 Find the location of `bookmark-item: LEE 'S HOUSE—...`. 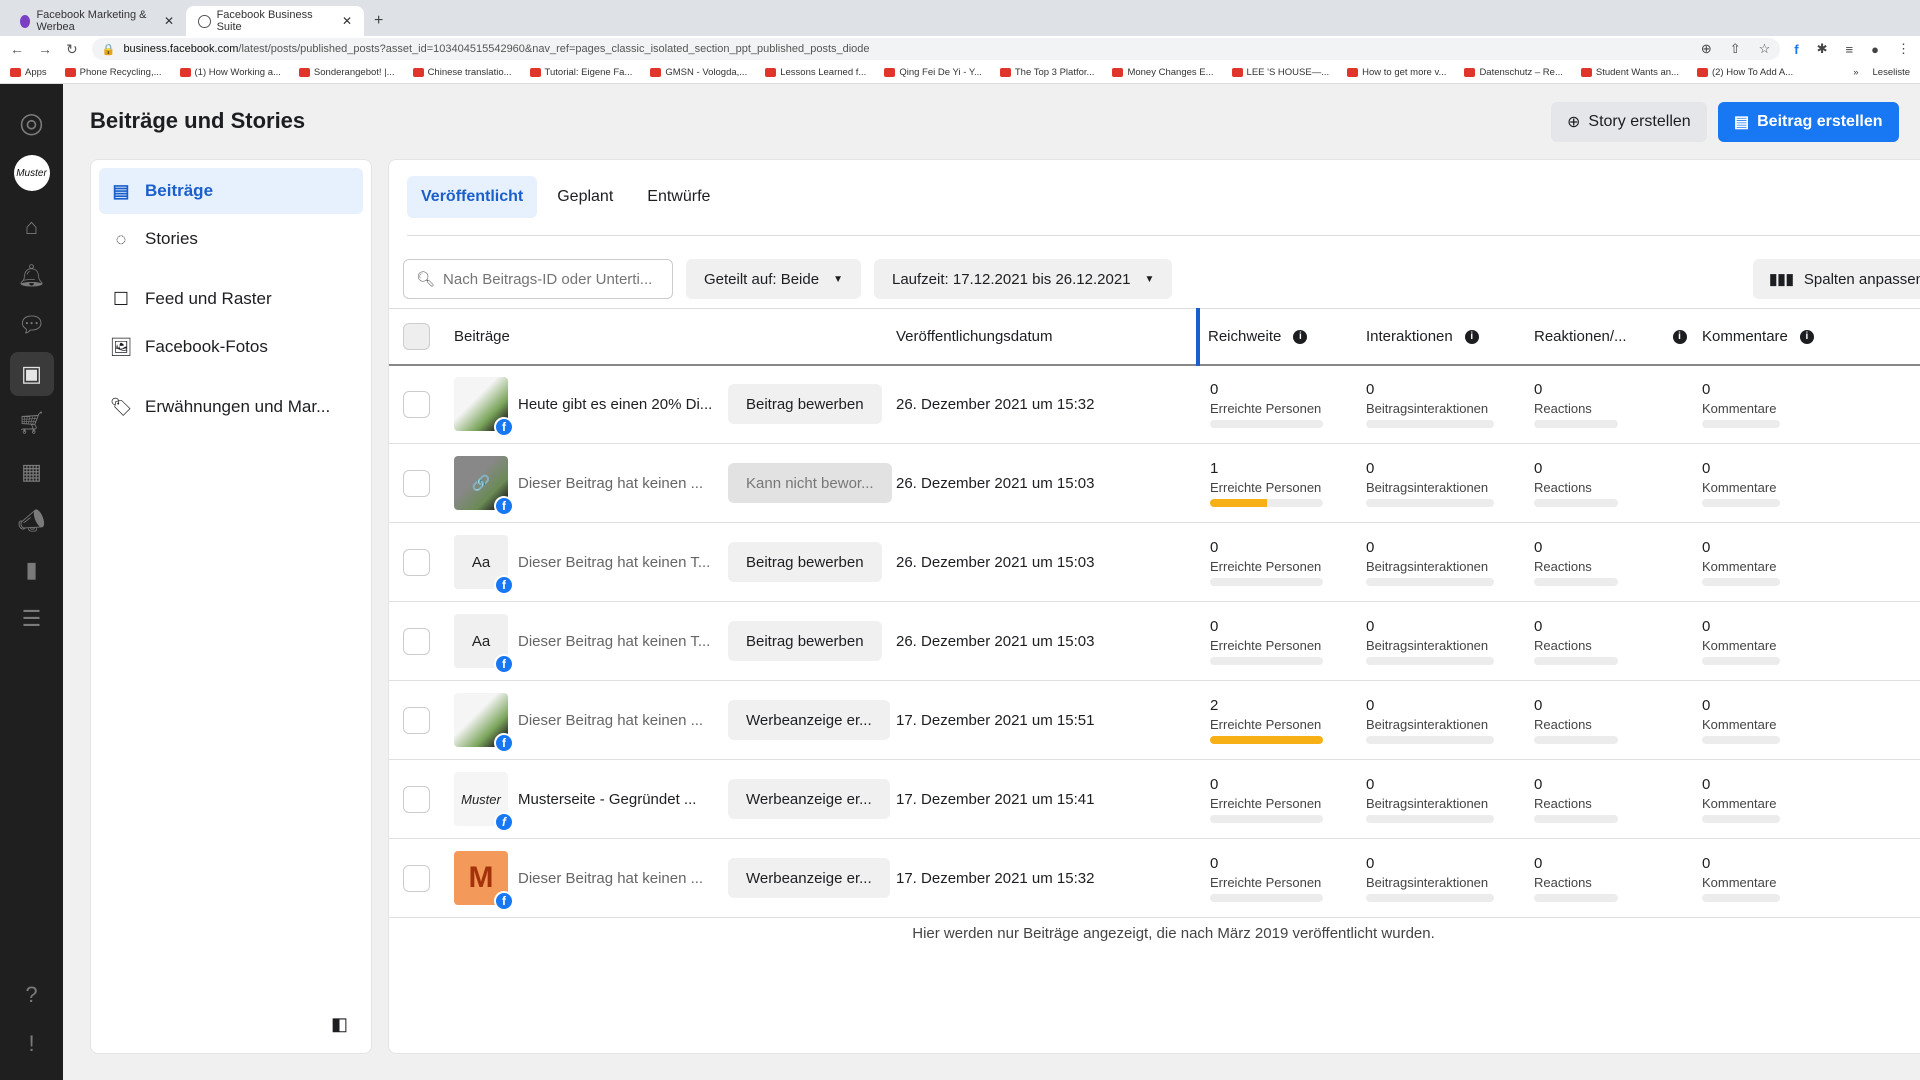

bookmark-item: LEE 'S HOUSE—... is located at coordinates (1280, 72).